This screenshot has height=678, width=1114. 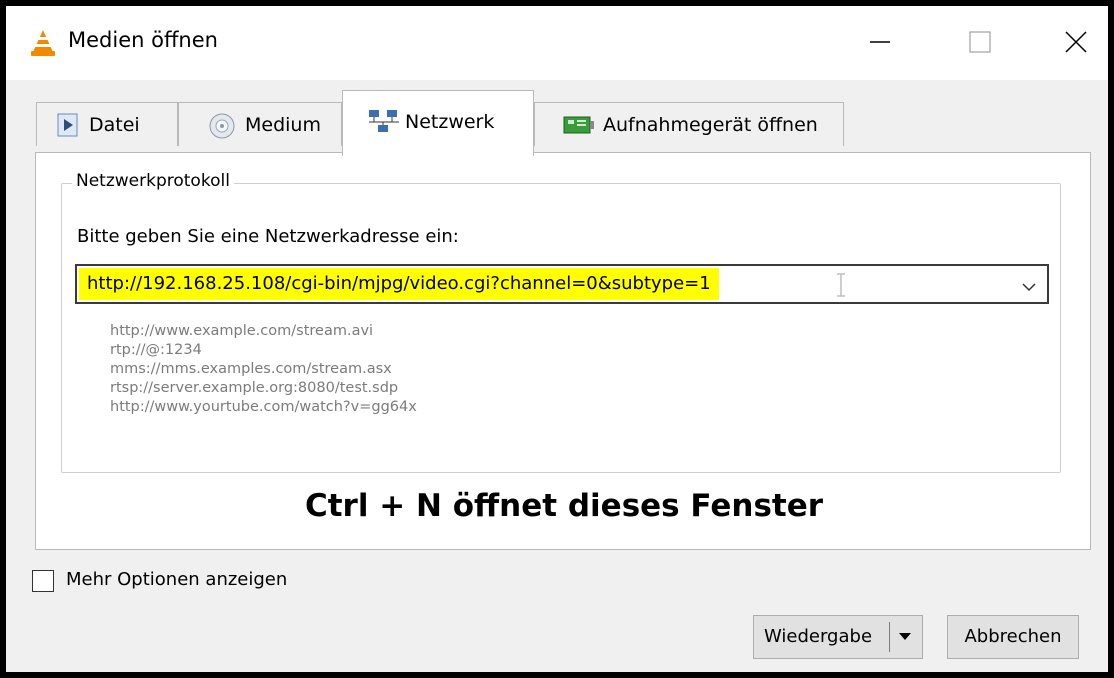 I want to click on tab-netzwerk: Netzwerk, so click(x=438, y=123).